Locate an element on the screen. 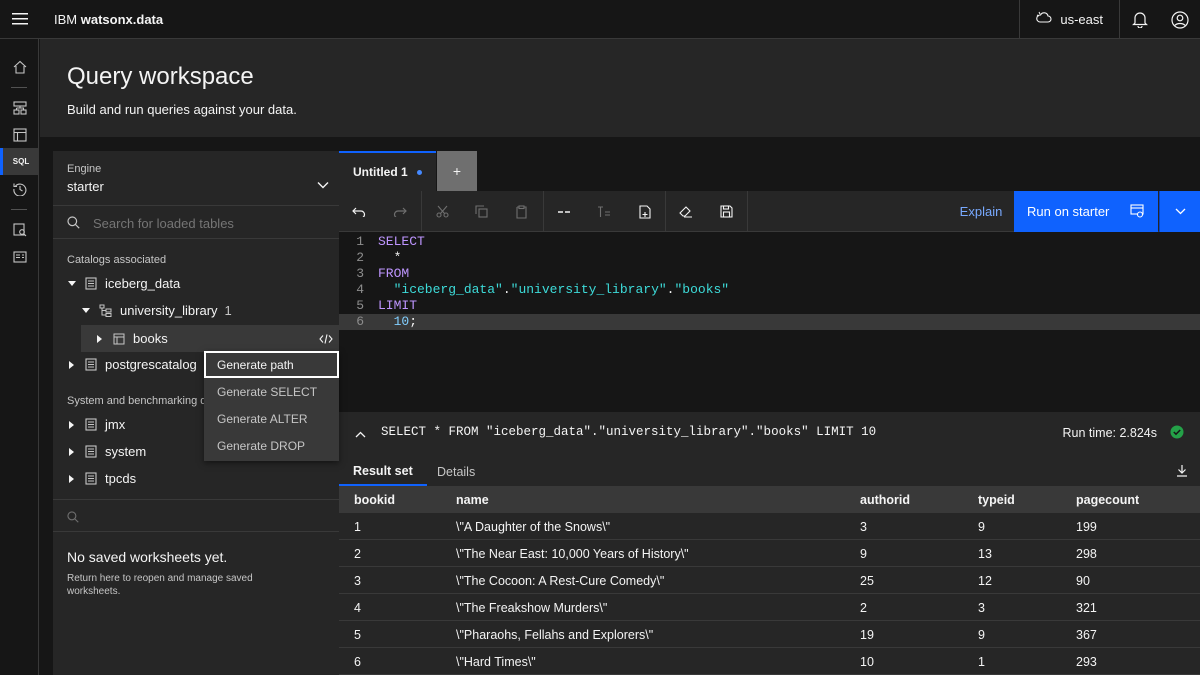 The image size is (1200, 675). table-cell: 25 is located at coordinates (867, 580).